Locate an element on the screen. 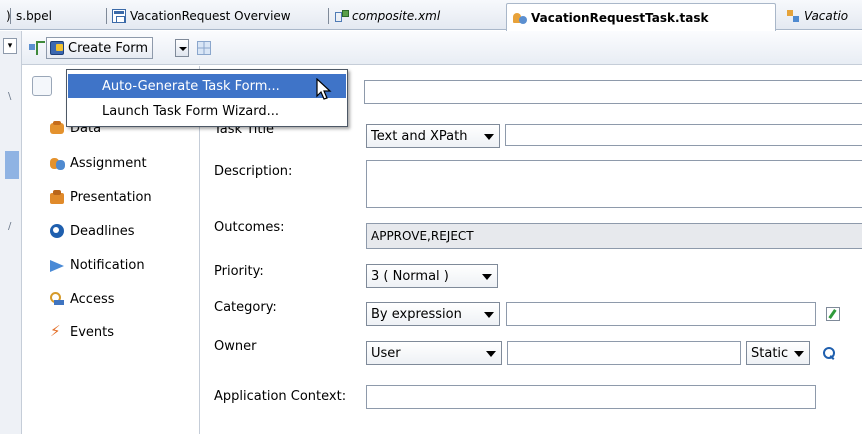 The width and height of the screenshot is (862, 434). overview-icon is located at coordinates (119, 16).